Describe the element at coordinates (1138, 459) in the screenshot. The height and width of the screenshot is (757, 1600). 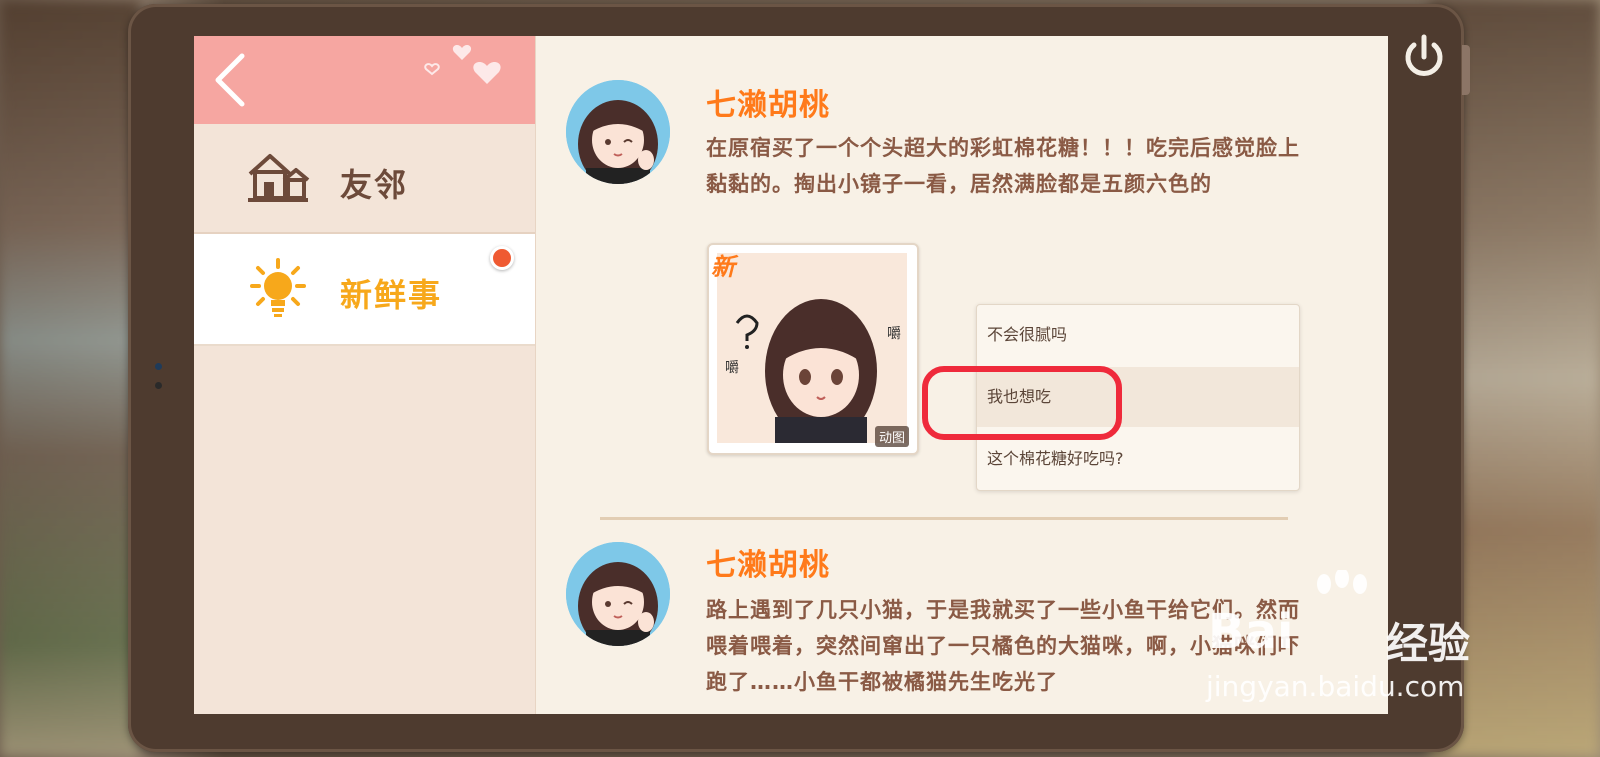
I see `reply-option: 这个棉花糖好吃吗?` at that location.